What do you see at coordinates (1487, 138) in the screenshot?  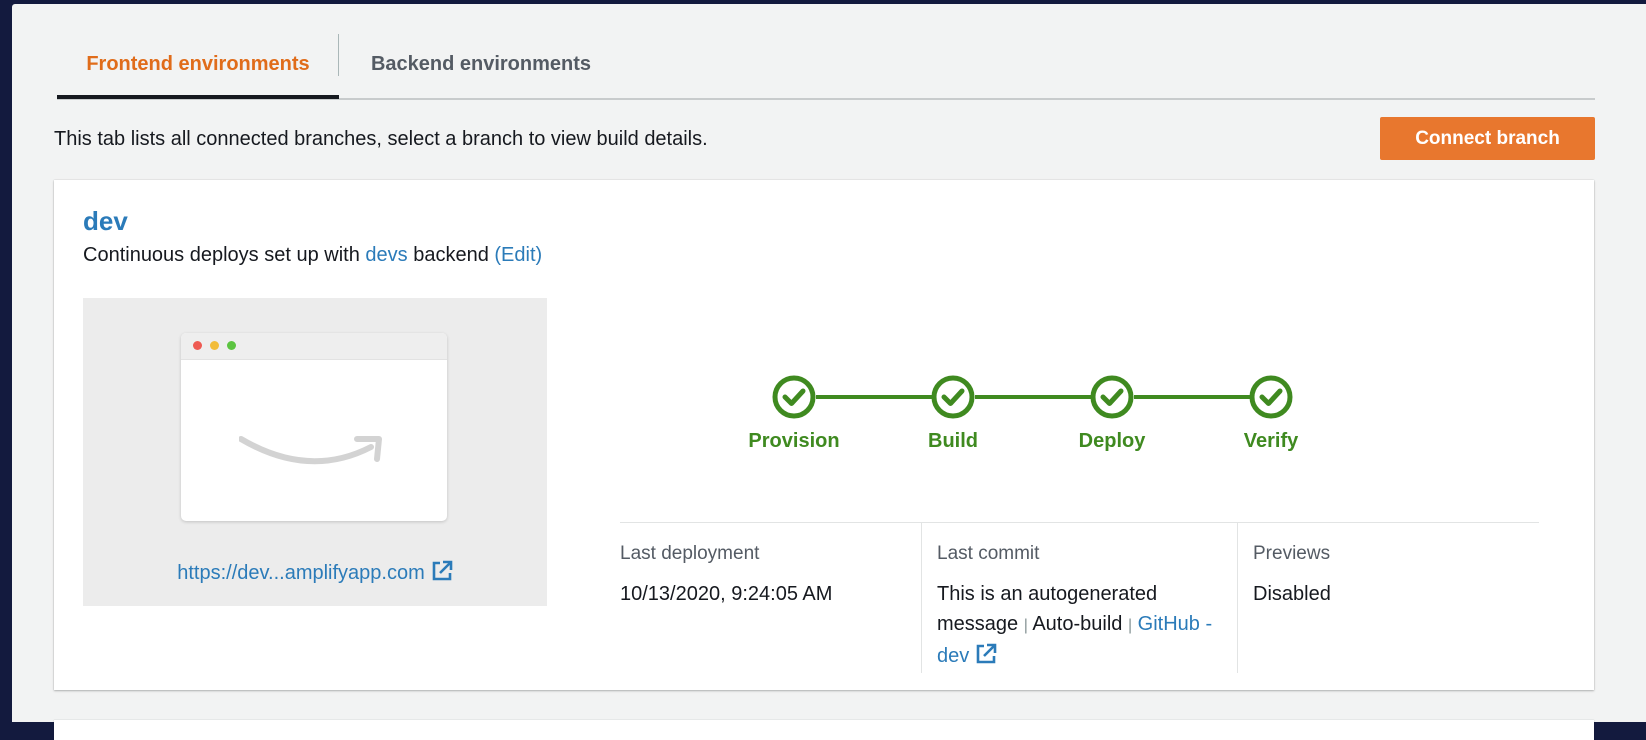 I see `connect-branch-button: Connect branch` at bounding box center [1487, 138].